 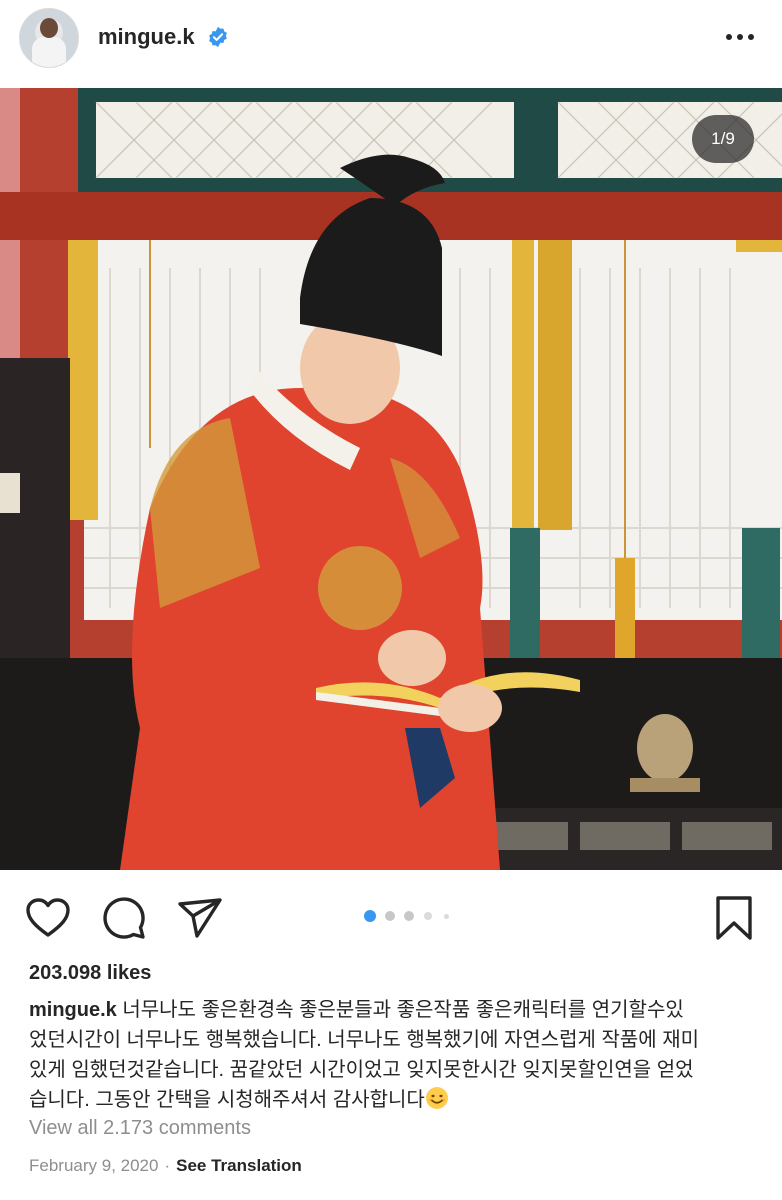 I want to click on bookmark-icon, so click(x=734, y=918).